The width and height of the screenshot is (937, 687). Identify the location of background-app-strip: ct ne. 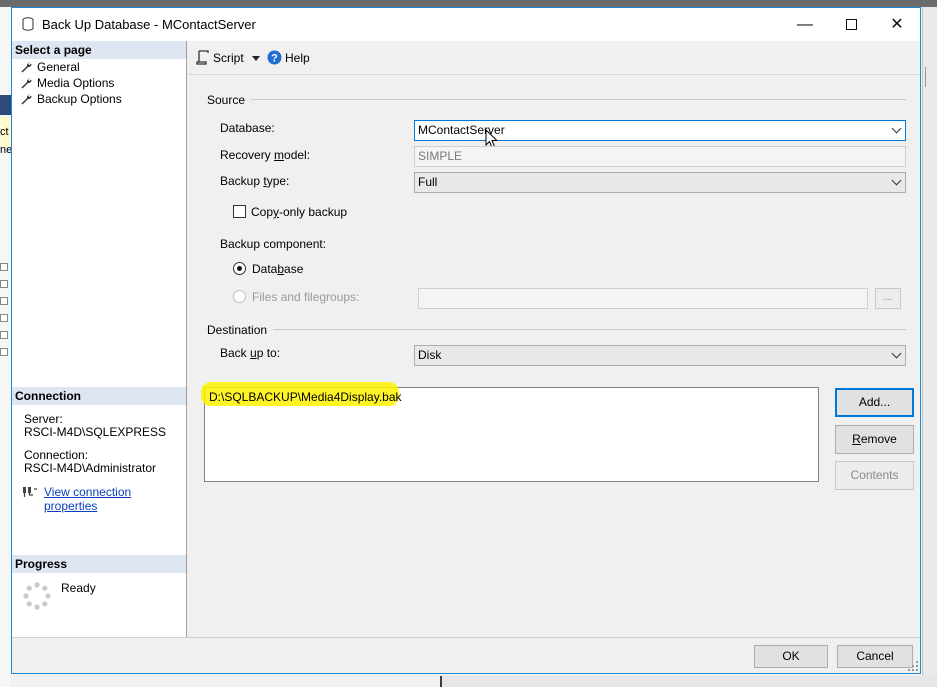
(5, 347).